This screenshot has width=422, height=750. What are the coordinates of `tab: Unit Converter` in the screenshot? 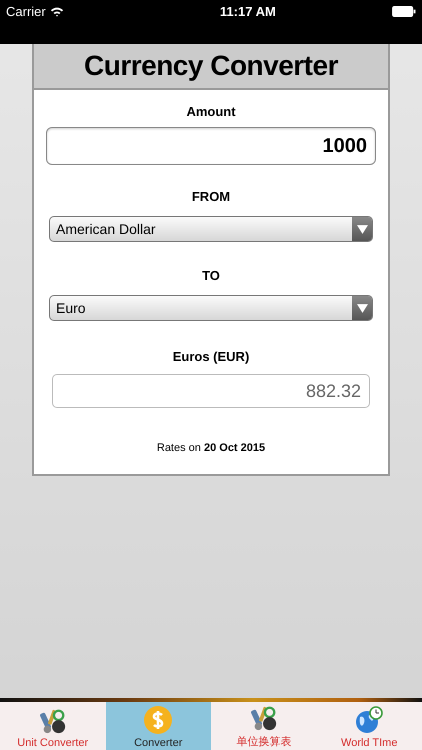 It's located at (53, 726).